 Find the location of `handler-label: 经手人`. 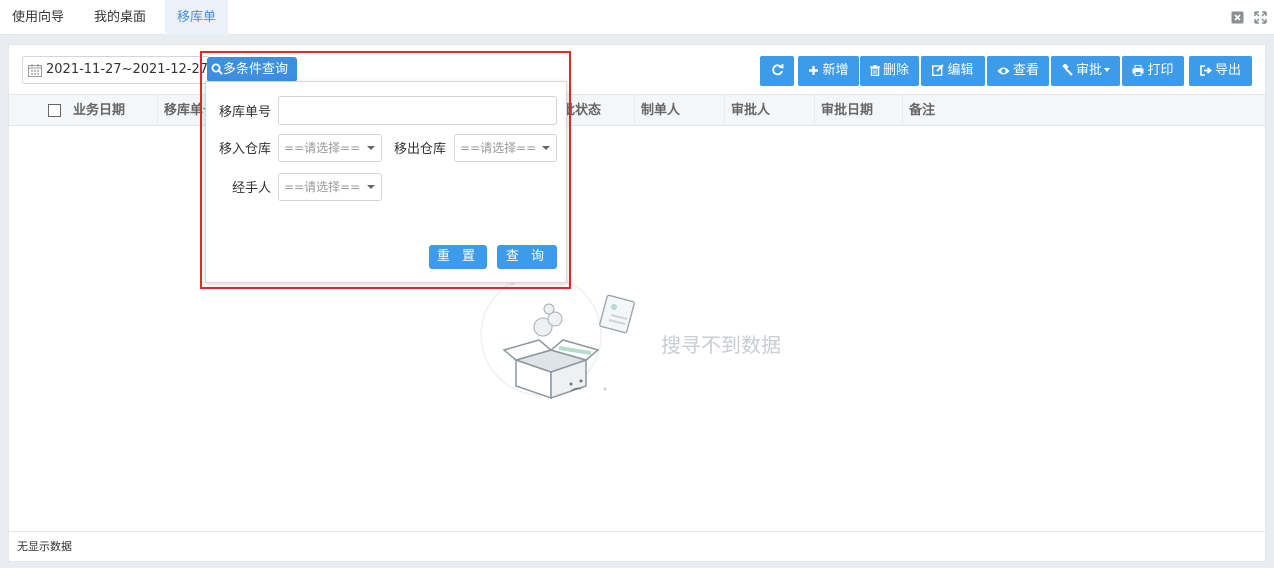

handler-label: 经手人 is located at coordinates (252, 188).